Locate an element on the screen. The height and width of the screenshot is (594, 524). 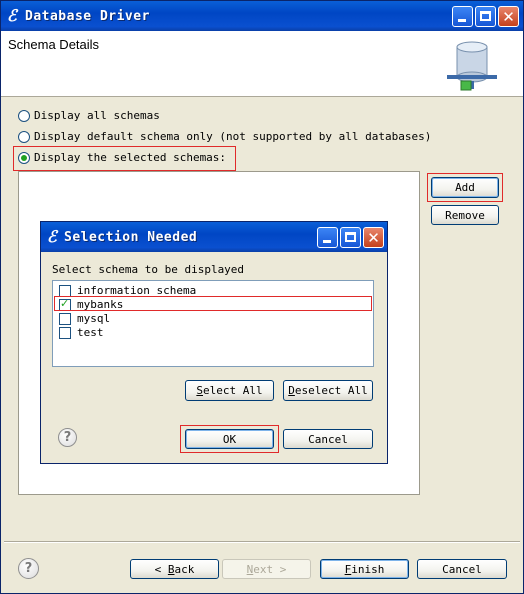
ok-label: OK is located at coordinates (229, 439).